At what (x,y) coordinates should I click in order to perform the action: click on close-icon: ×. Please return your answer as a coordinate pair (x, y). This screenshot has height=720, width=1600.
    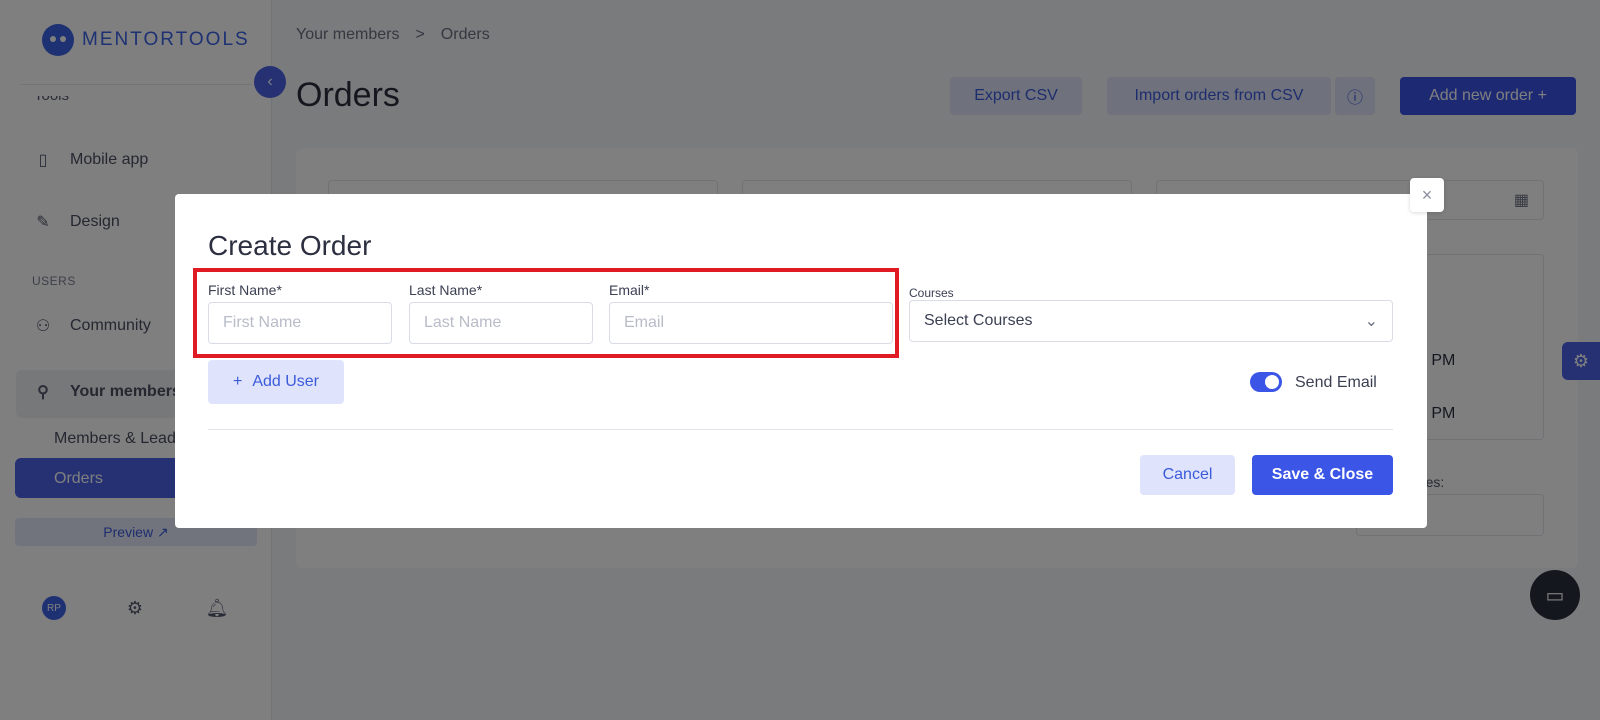
    Looking at the image, I should click on (1427, 195).